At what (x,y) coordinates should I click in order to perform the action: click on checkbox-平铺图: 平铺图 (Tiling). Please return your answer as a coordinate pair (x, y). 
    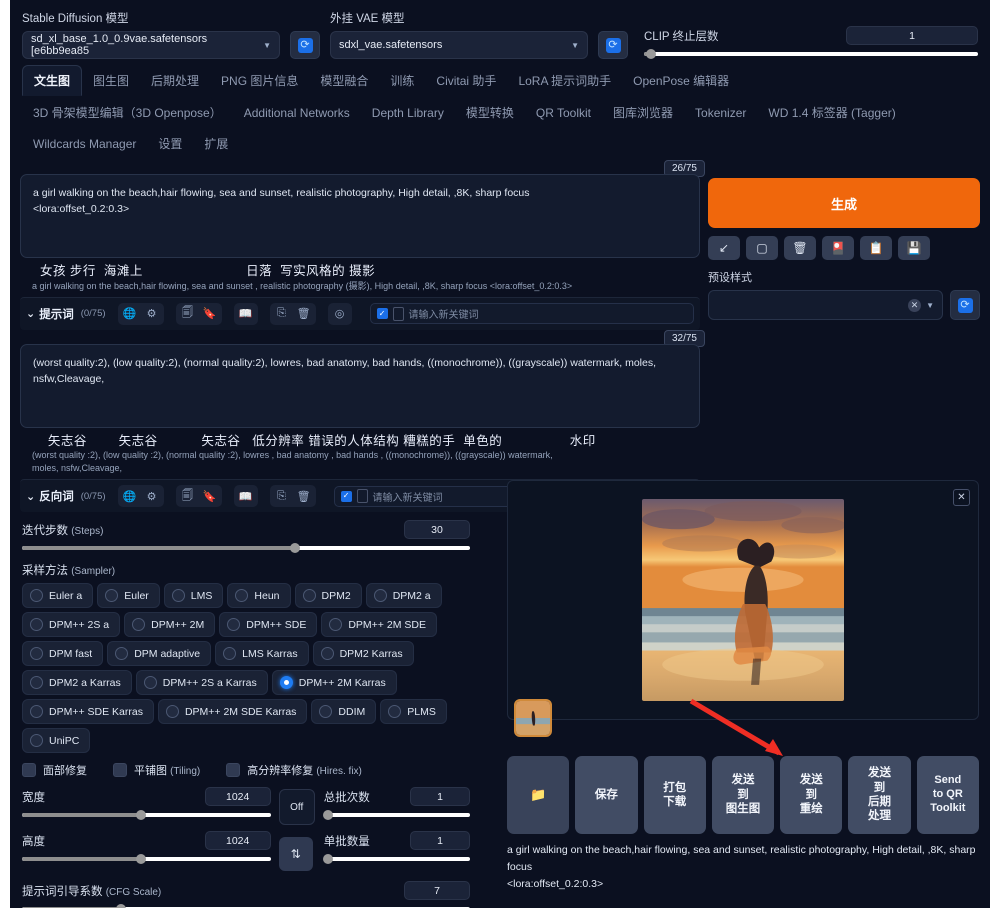
    Looking at the image, I should click on (156, 770).